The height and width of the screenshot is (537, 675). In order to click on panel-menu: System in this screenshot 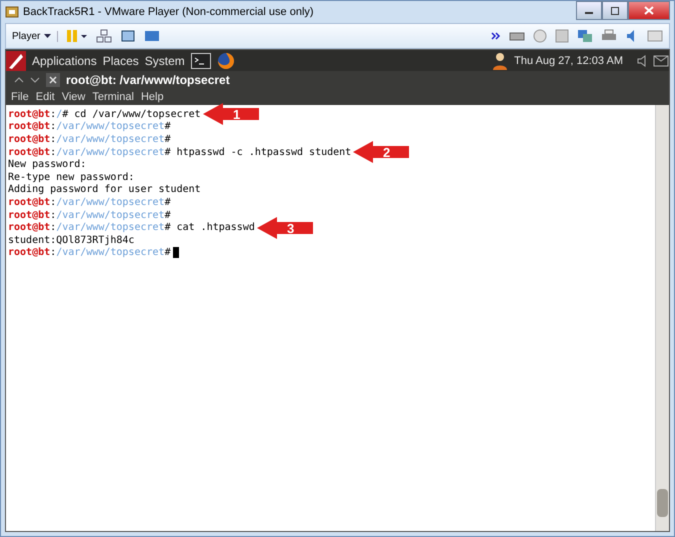, I will do `click(164, 61)`.